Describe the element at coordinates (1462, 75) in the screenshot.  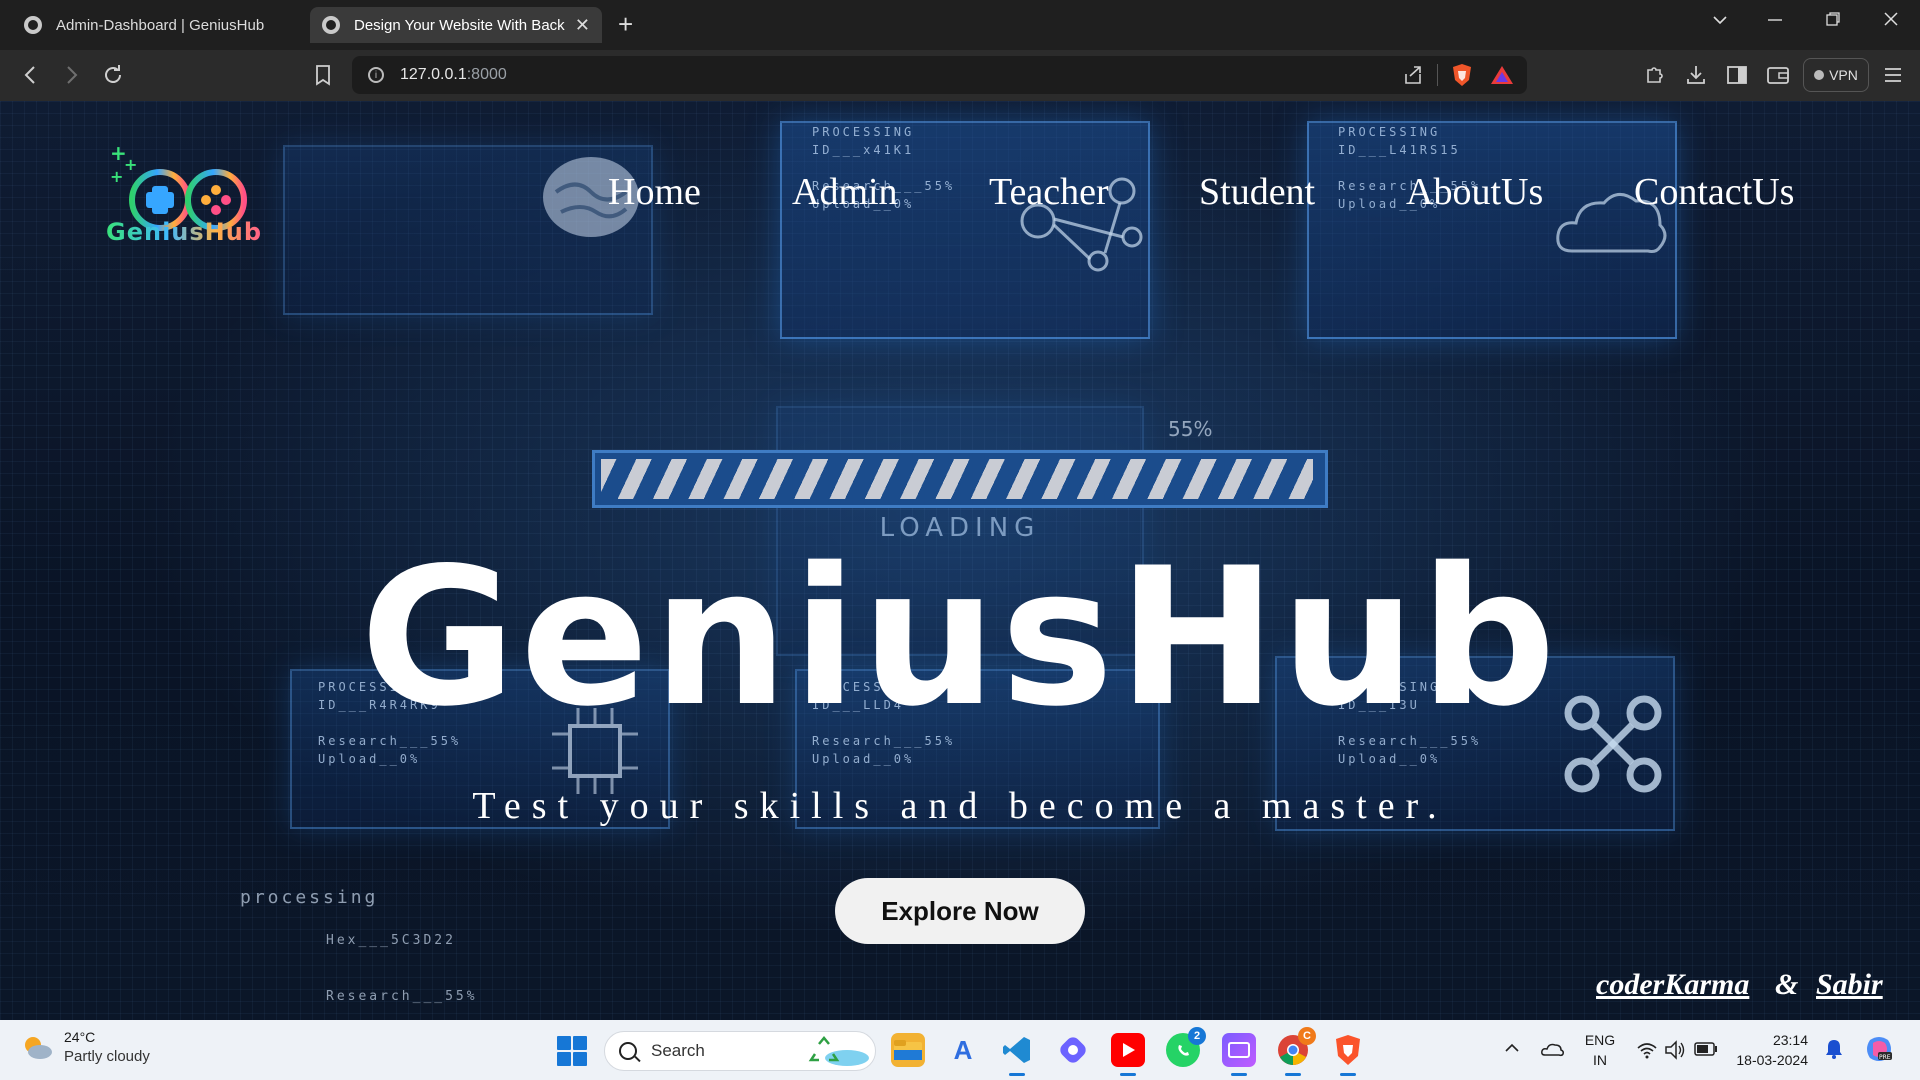
I see `brave-shields-icon` at that location.